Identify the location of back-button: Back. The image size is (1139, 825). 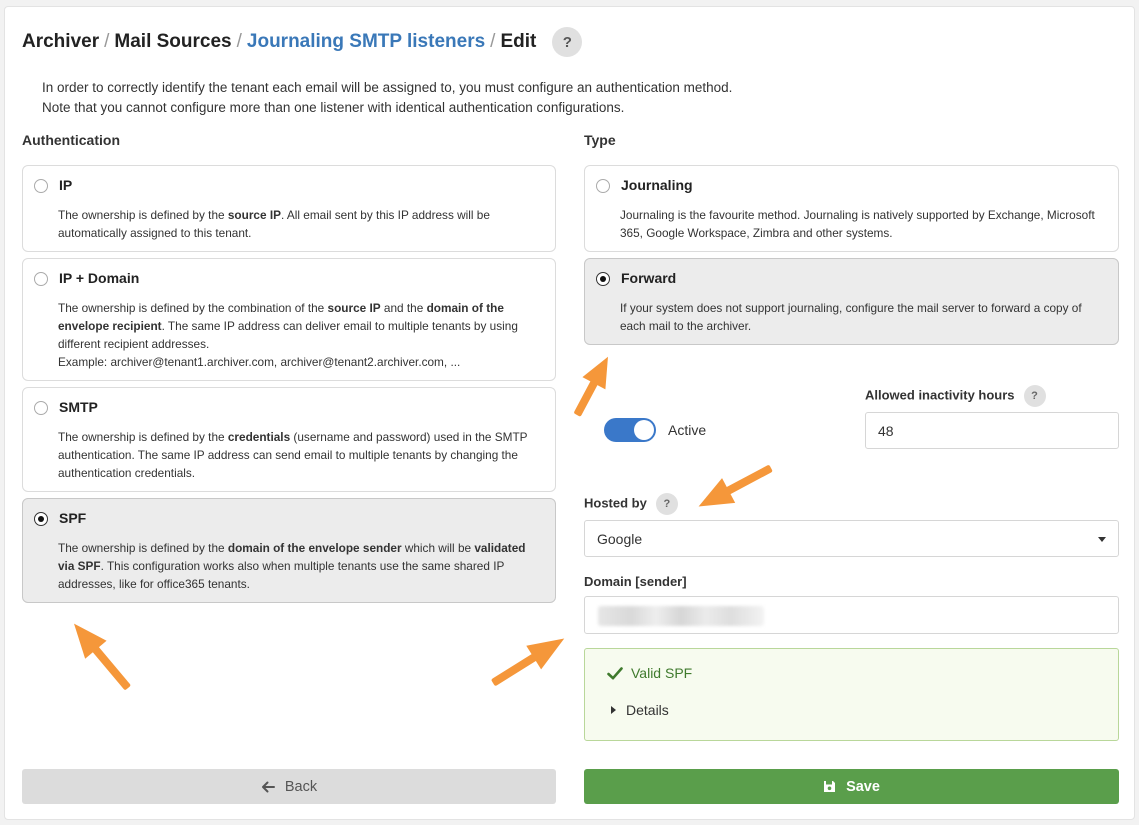
(289, 786).